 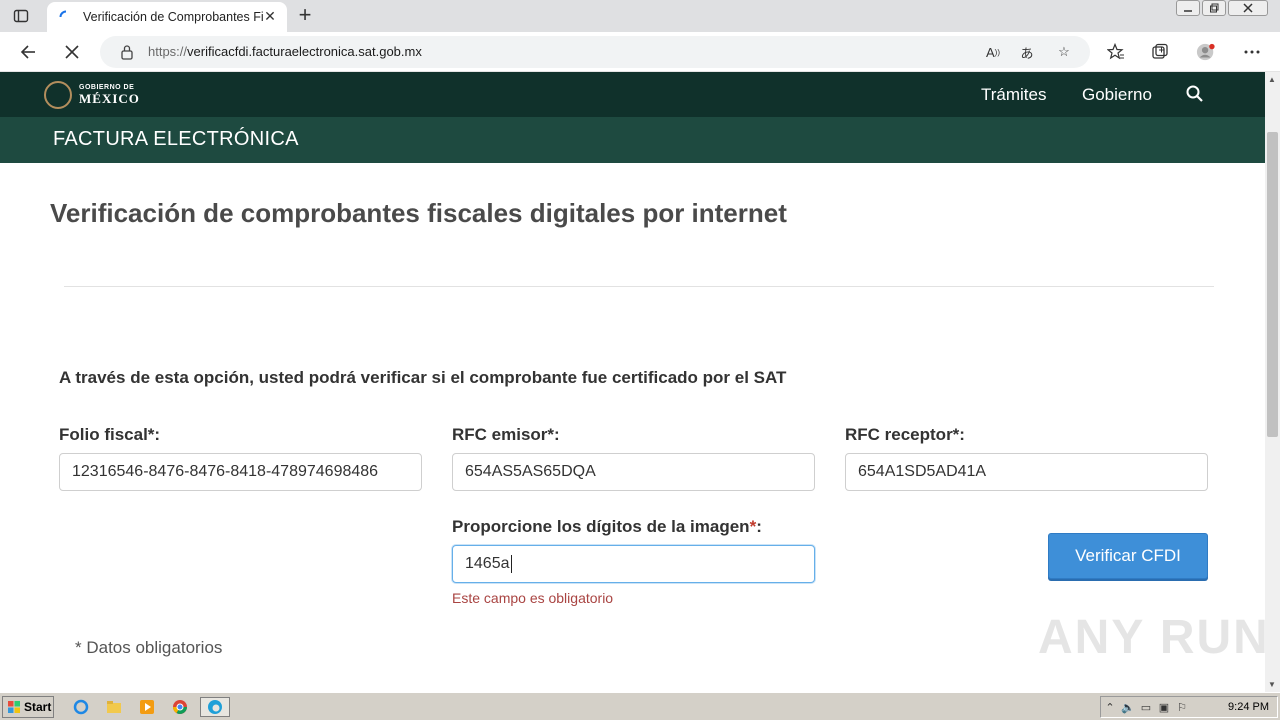 What do you see at coordinates (1272, 684) in the screenshot?
I see `scroll-down-icon: ▼` at bounding box center [1272, 684].